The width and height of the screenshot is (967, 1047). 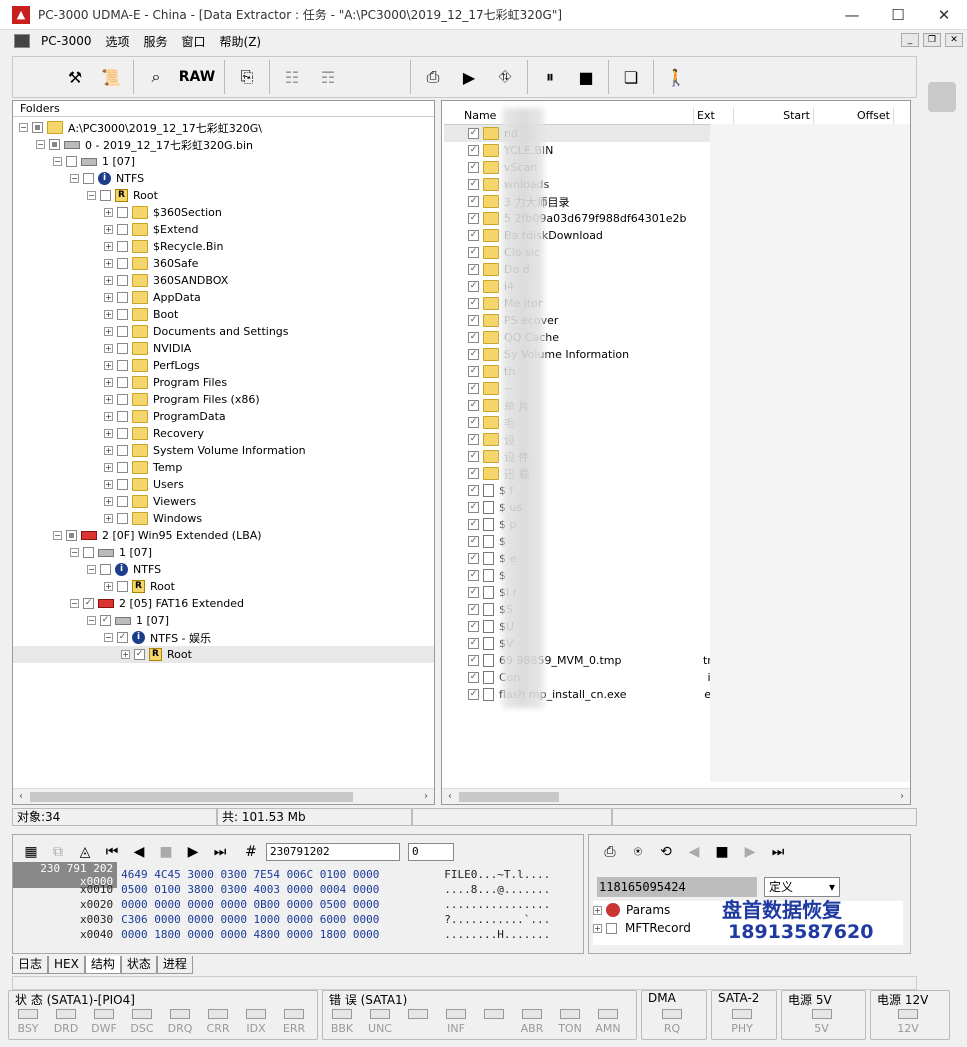 What do you see at coordinates (550, 77) in the screenshot?
I see `pause-icon: ⏸` at bounding box center [550, 77].